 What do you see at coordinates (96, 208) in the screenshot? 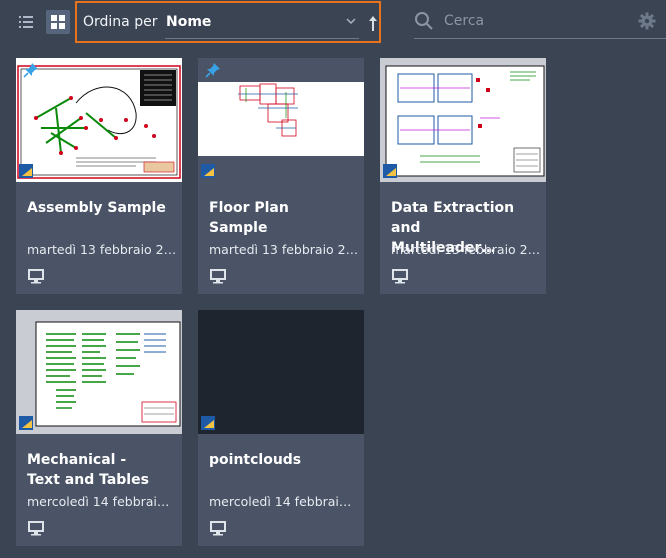
I see `file-title: Assembly Sample` at bounding box center [96, 208].